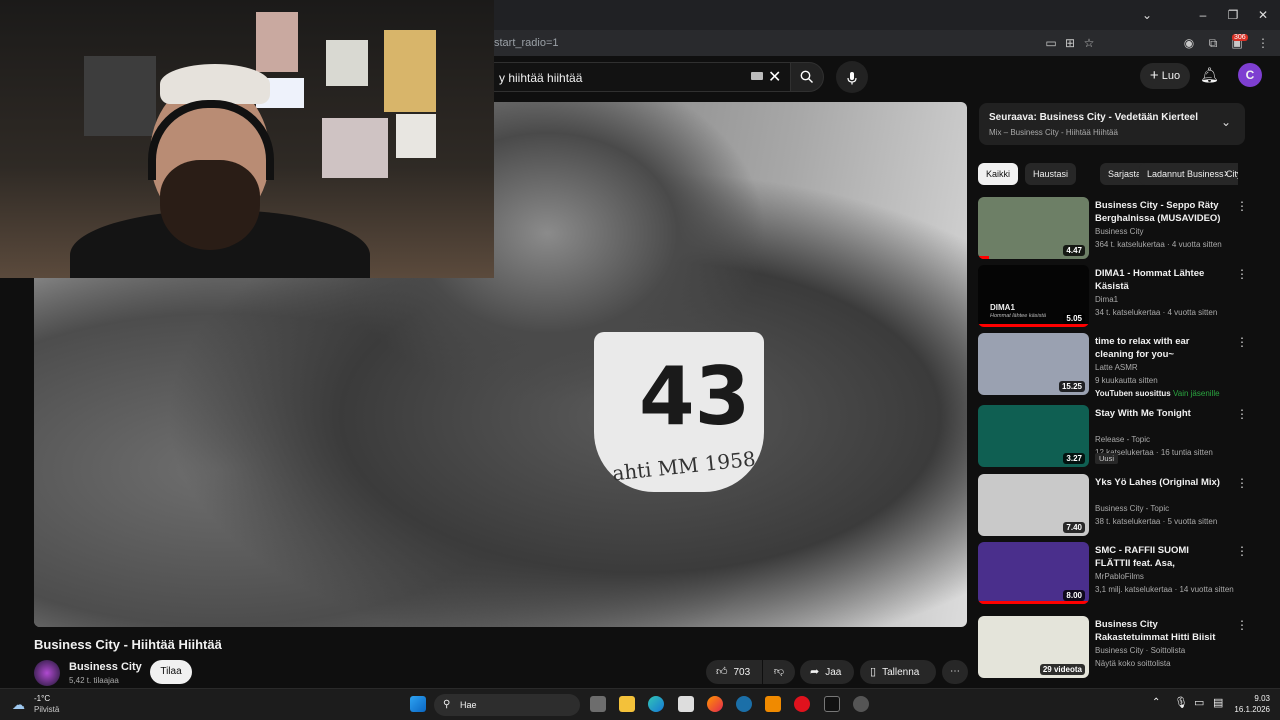 The width and height of the screenshot is (1280, 720). I want to click on store-icon, so click(686, 704).